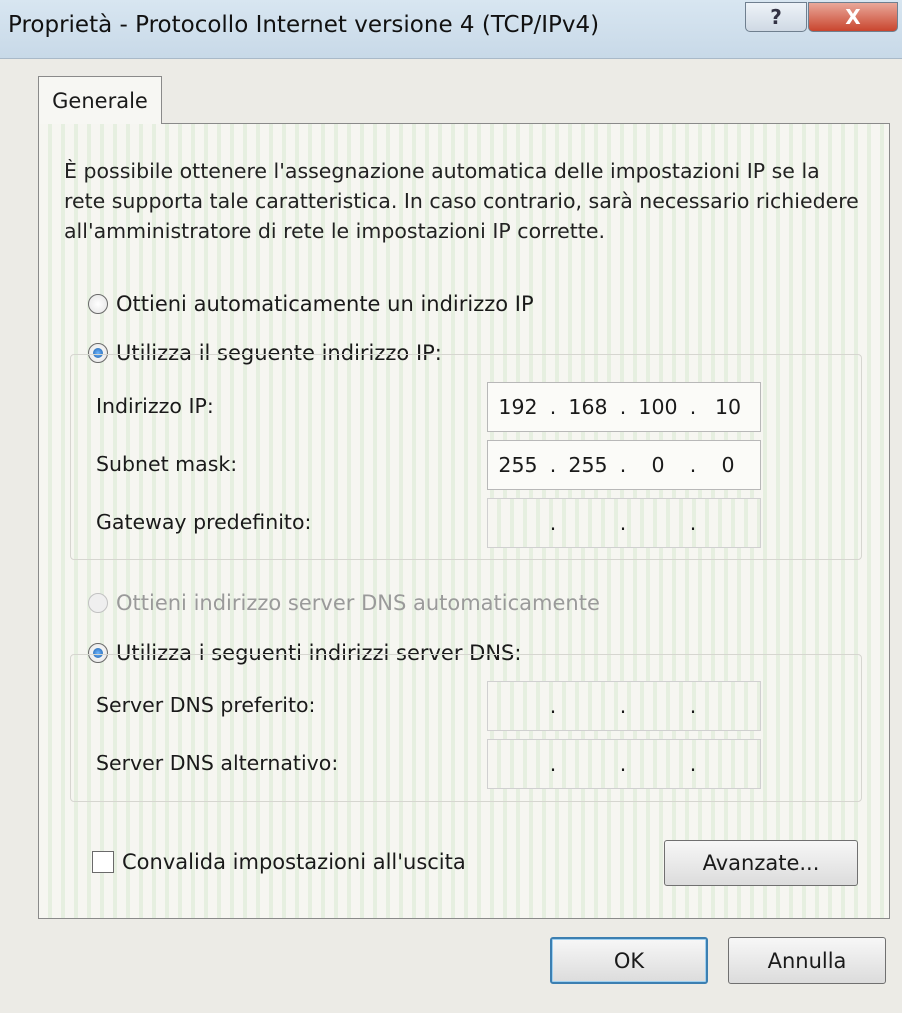 This screenshot has height=1013, width=902. I want to click on radio-dns-auto, so click(98, 603).